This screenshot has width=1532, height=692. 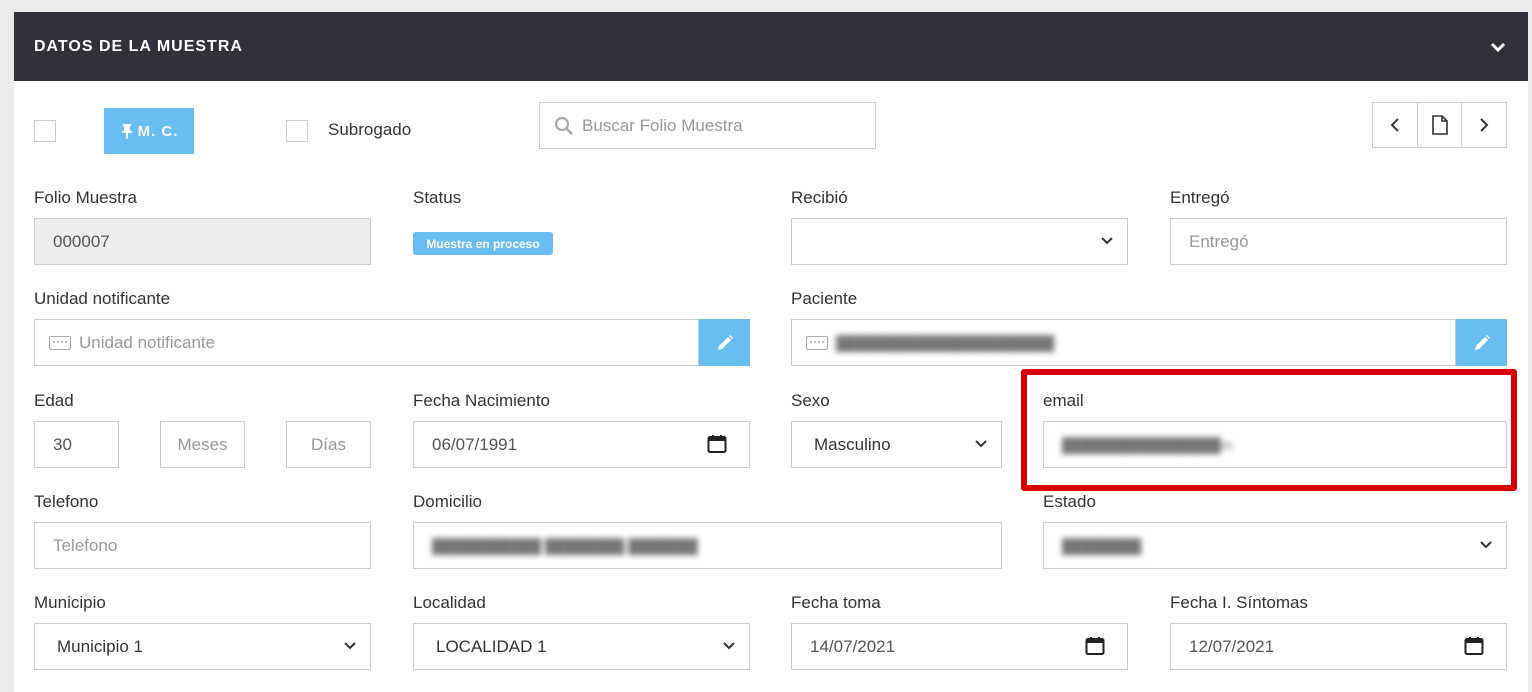 What do you see at coordinates (819, 197) in the screenshot?
I see `recibio-label: Recibió` at bounding box center [819, 197].